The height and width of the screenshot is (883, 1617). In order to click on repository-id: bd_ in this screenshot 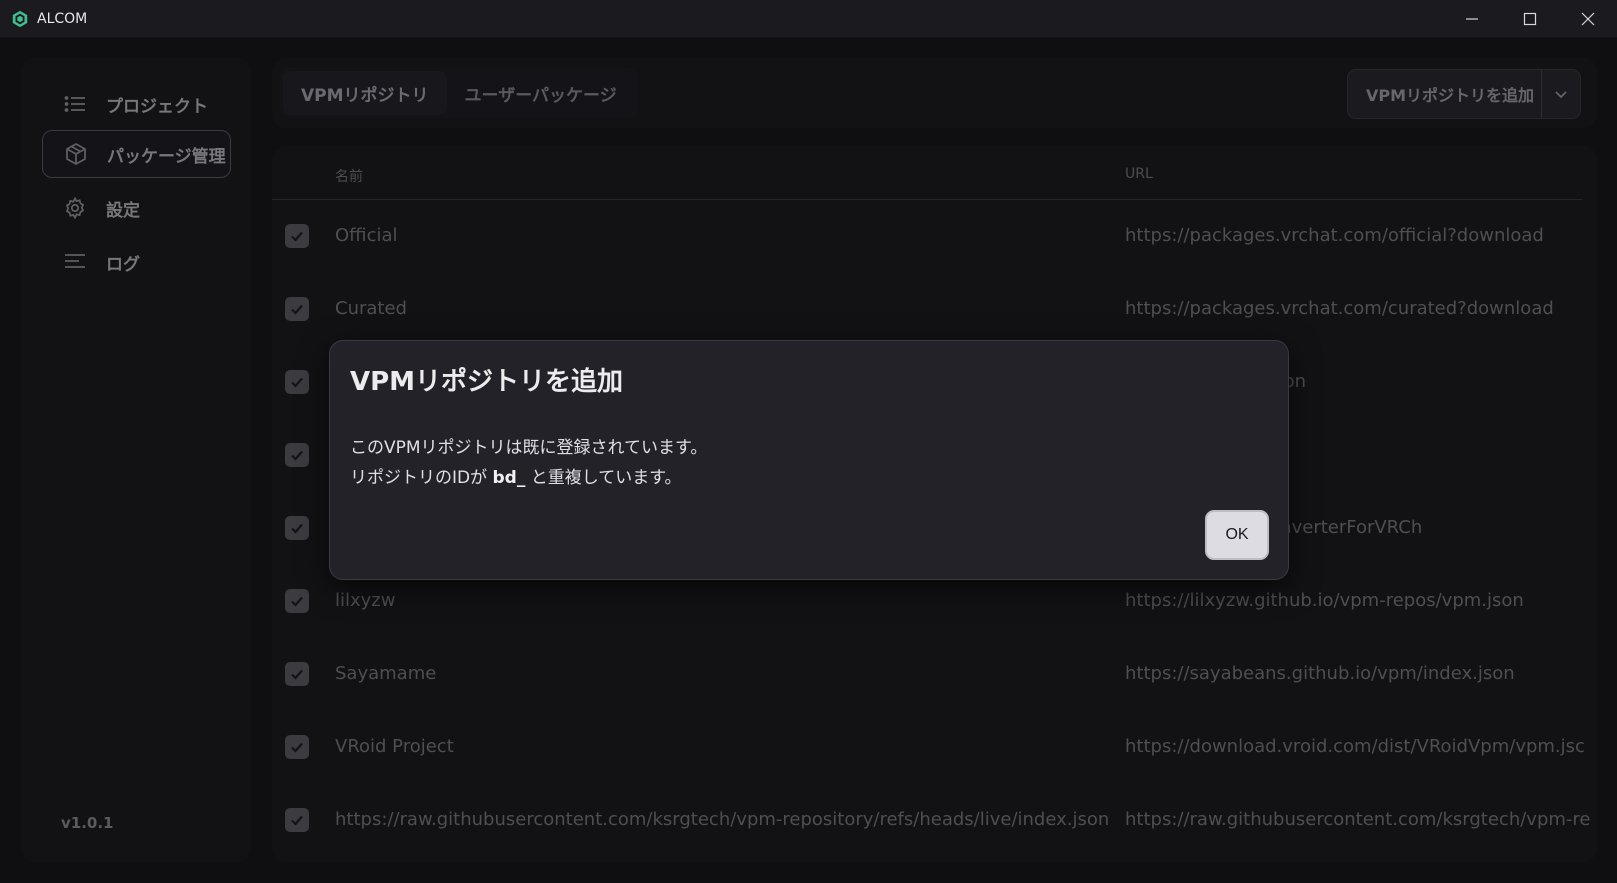, I will do `click(509, 478)`.